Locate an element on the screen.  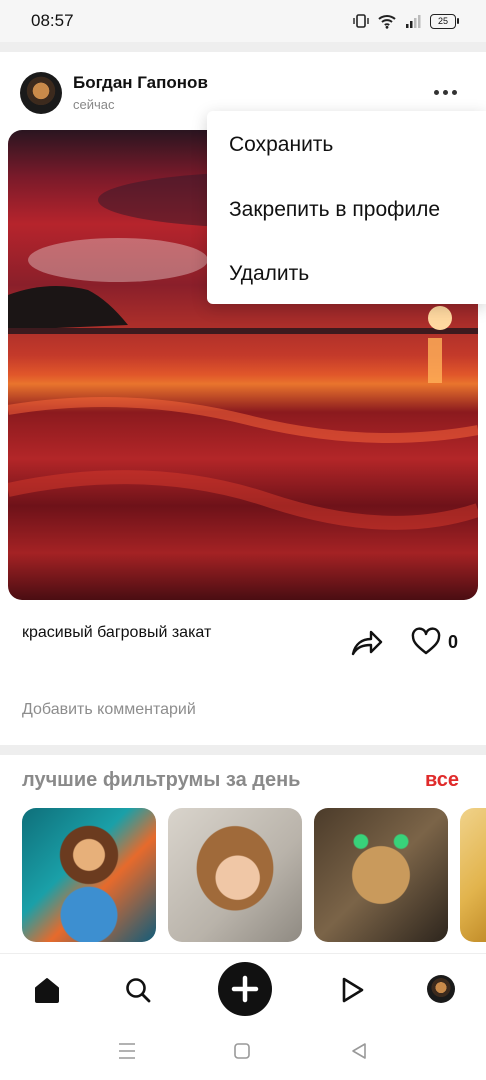
author-name: Богдан Гапонов is located at coordinates (140, 83).